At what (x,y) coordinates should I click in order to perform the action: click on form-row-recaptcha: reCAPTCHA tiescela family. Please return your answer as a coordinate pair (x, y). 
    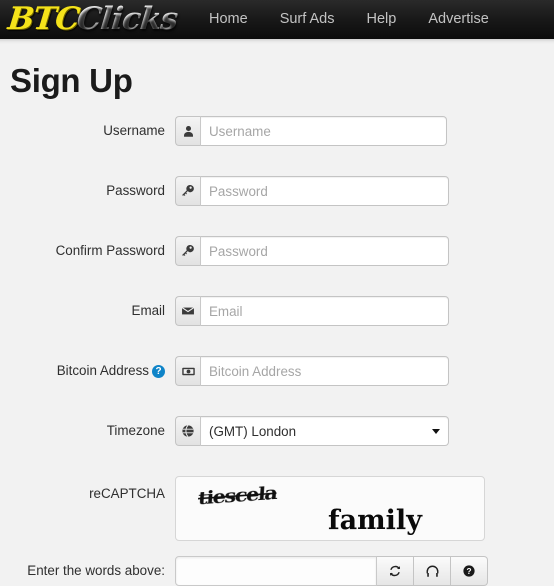
    Looking at the image, I should click on (277, 516).